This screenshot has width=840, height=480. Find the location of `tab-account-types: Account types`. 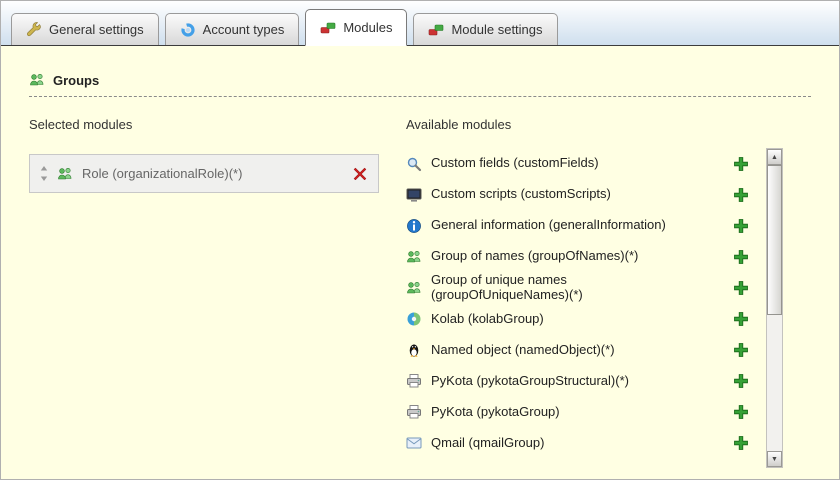

tab-account-types: Account types is located at coordinates (232, 29).